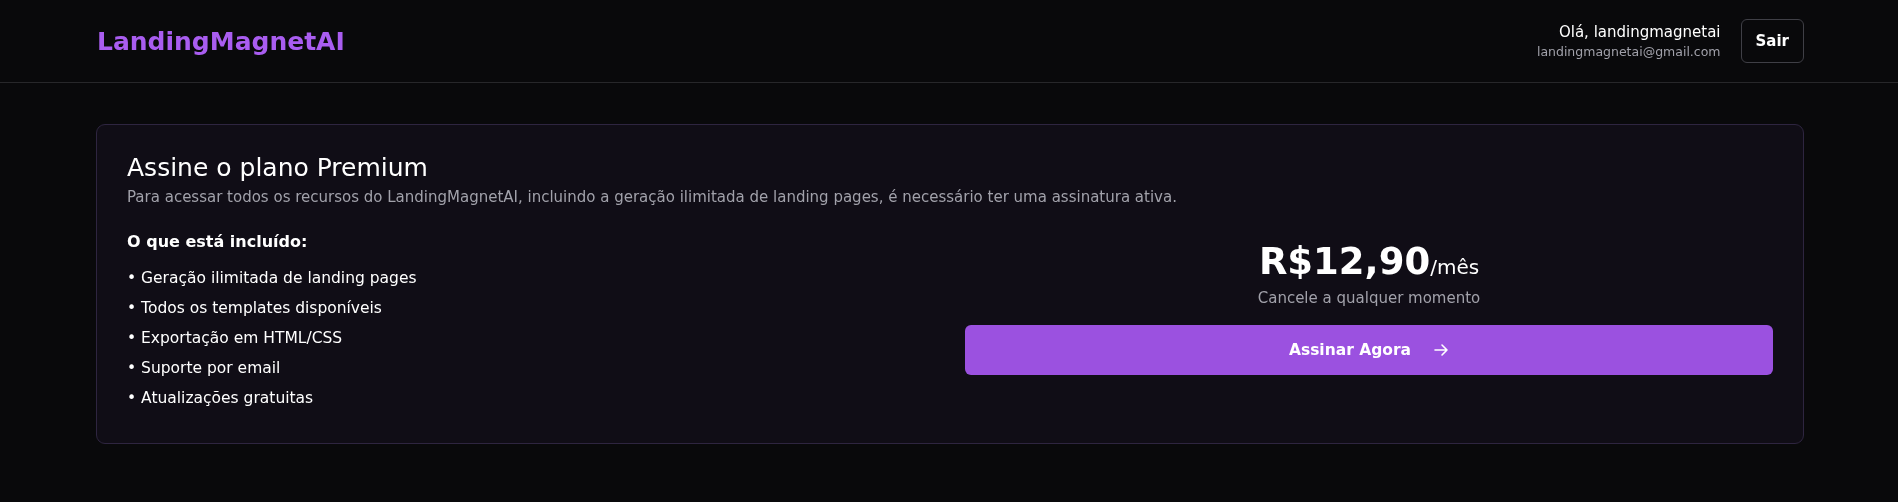  What do you see at coordinates (1455, 267) in the screenshot?
I see `price-period: /mês` at bounding box center [1455, 267].